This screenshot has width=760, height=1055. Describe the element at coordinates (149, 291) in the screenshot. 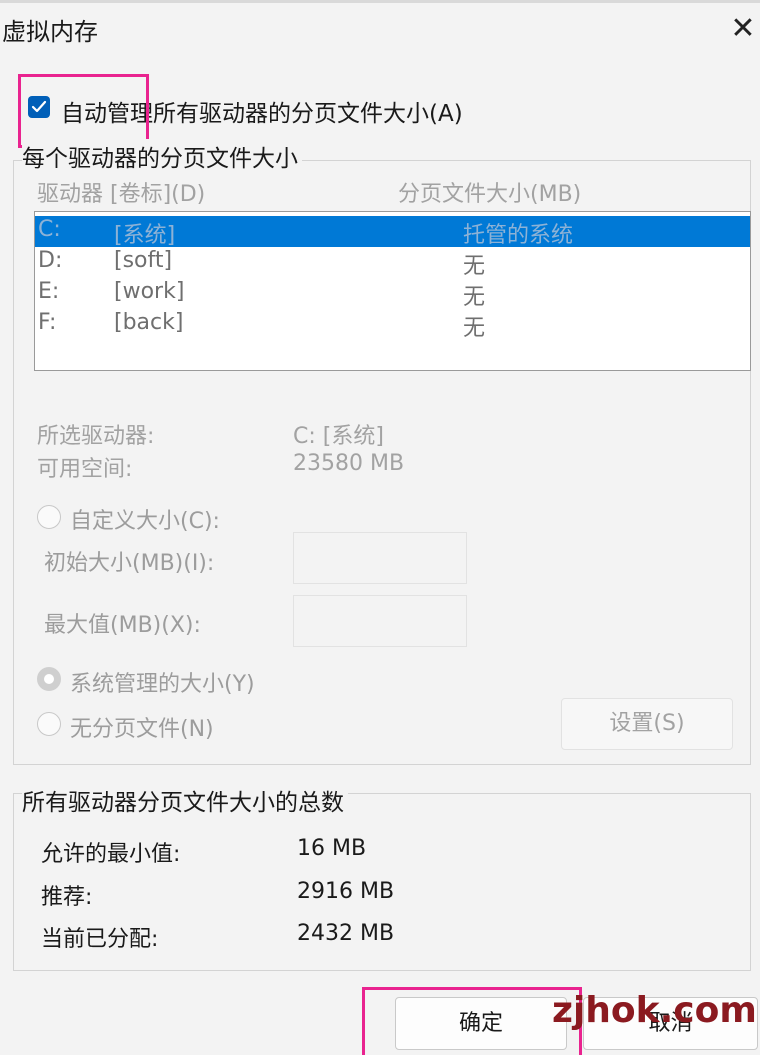

I see `drive-label: [work]` at that location.